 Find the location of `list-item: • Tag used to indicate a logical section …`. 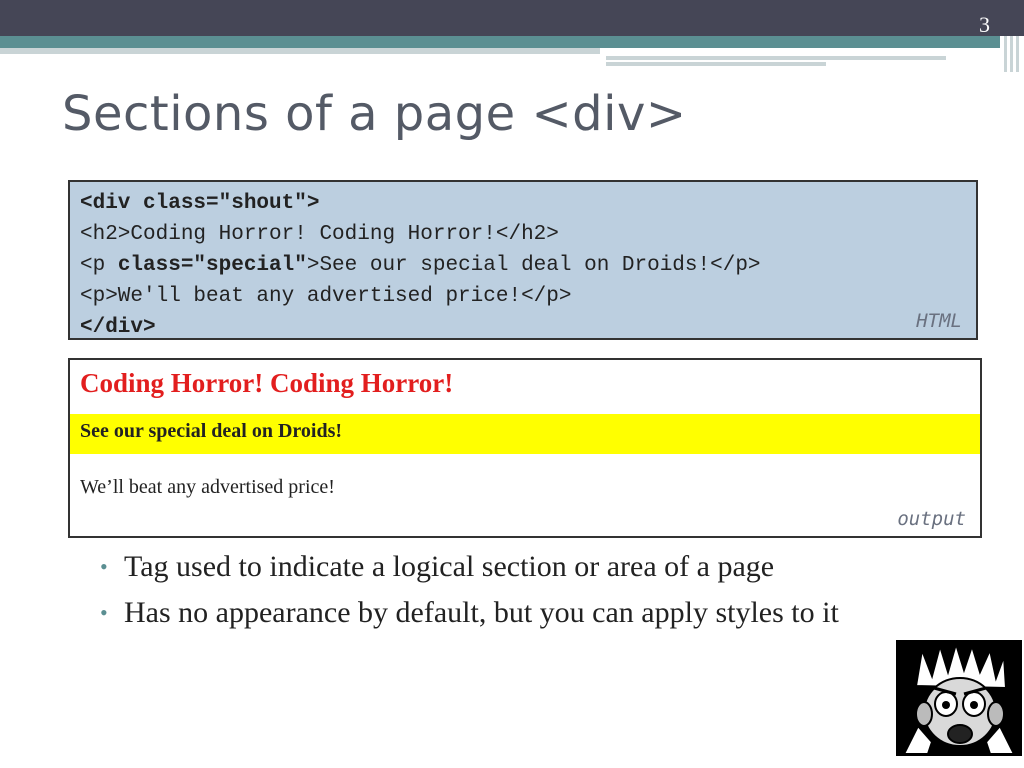

list-item: • Tag used to indicate a logical section … is located at coordinates (530, 567).